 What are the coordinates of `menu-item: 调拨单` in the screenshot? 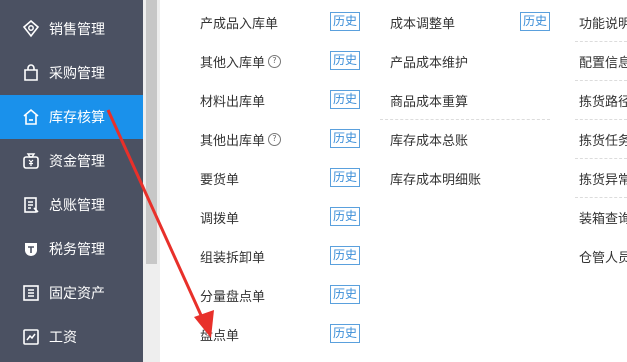 It's located at (219, 217).